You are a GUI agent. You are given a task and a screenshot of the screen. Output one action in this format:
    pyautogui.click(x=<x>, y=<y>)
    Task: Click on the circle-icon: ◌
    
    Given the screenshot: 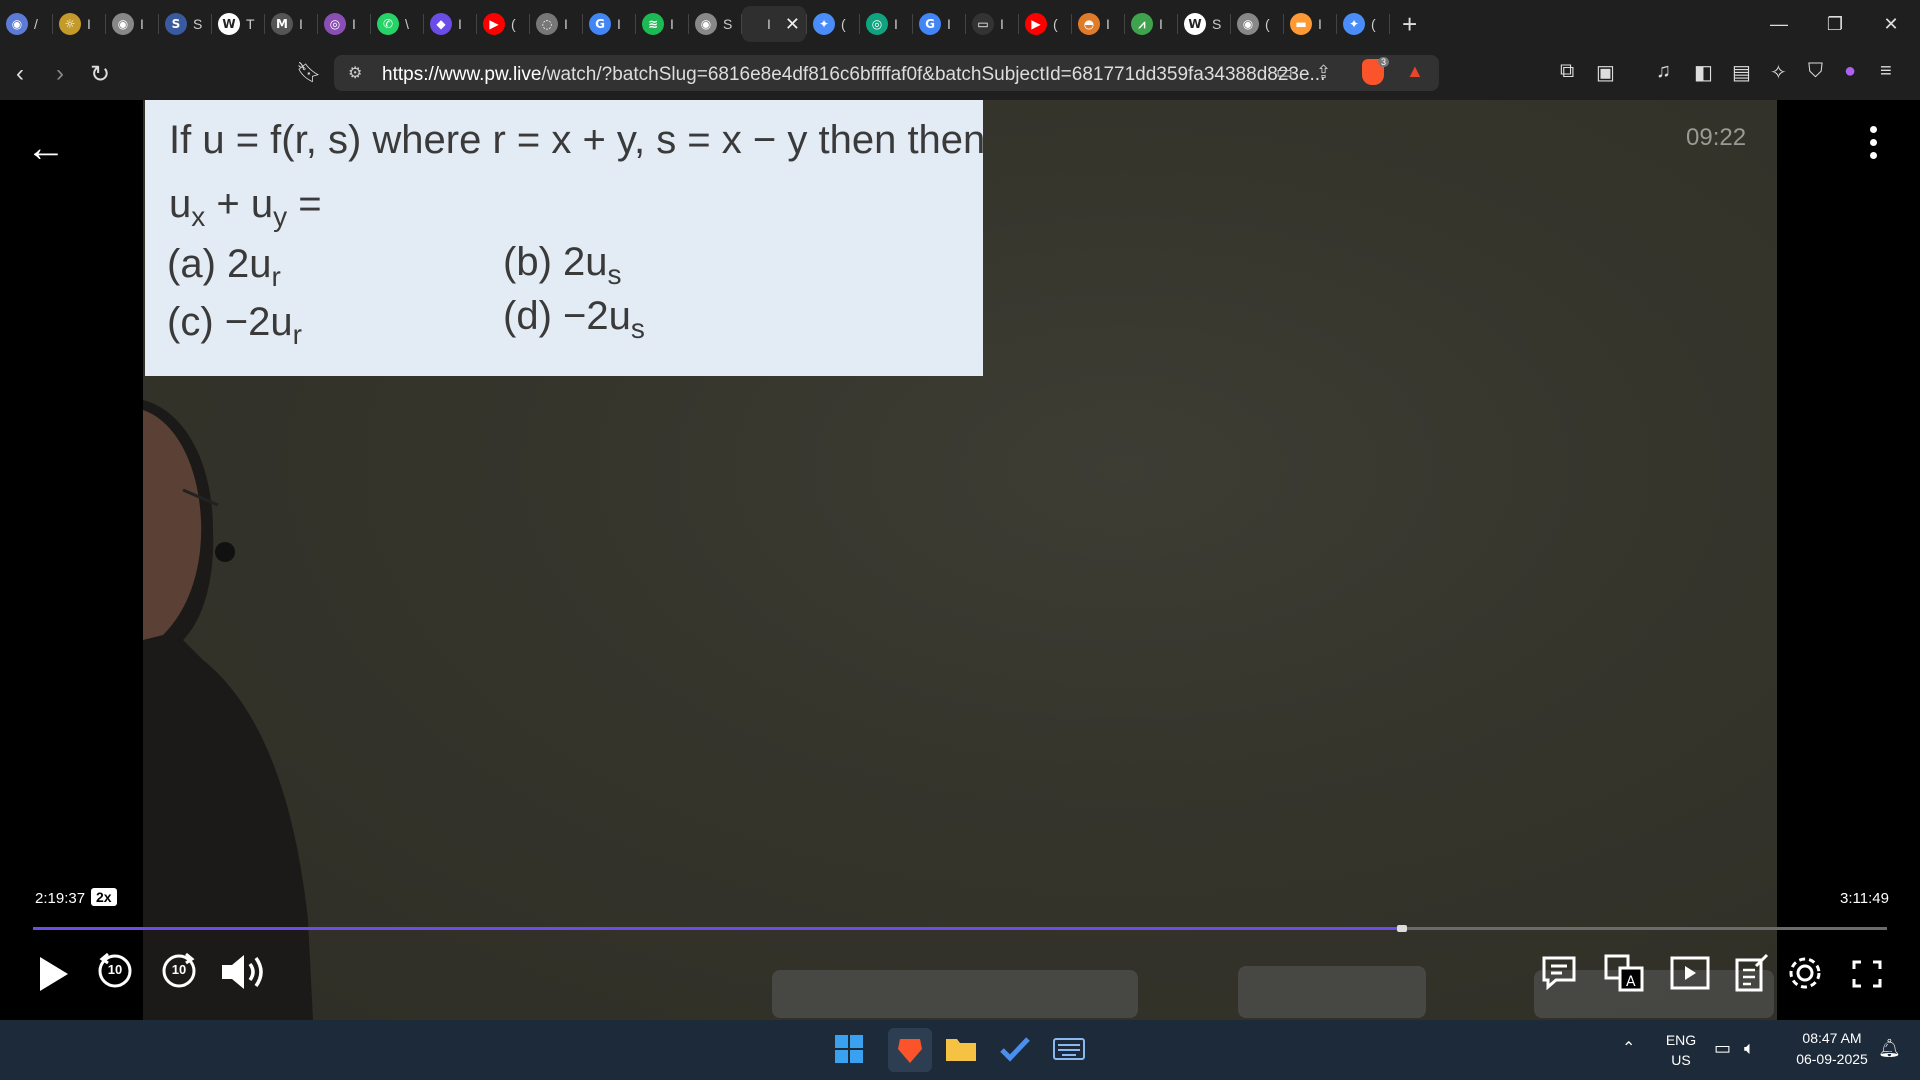 What is the action you would take?
    pyautogui.click(x=547, y=24)
    